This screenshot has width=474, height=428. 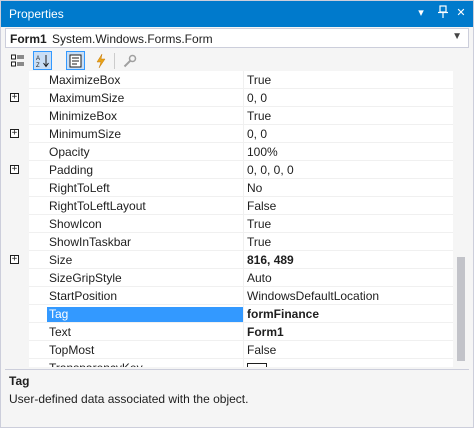 I want to click on property-row: ShowInTaskbar True, so click(x=241, y=242).